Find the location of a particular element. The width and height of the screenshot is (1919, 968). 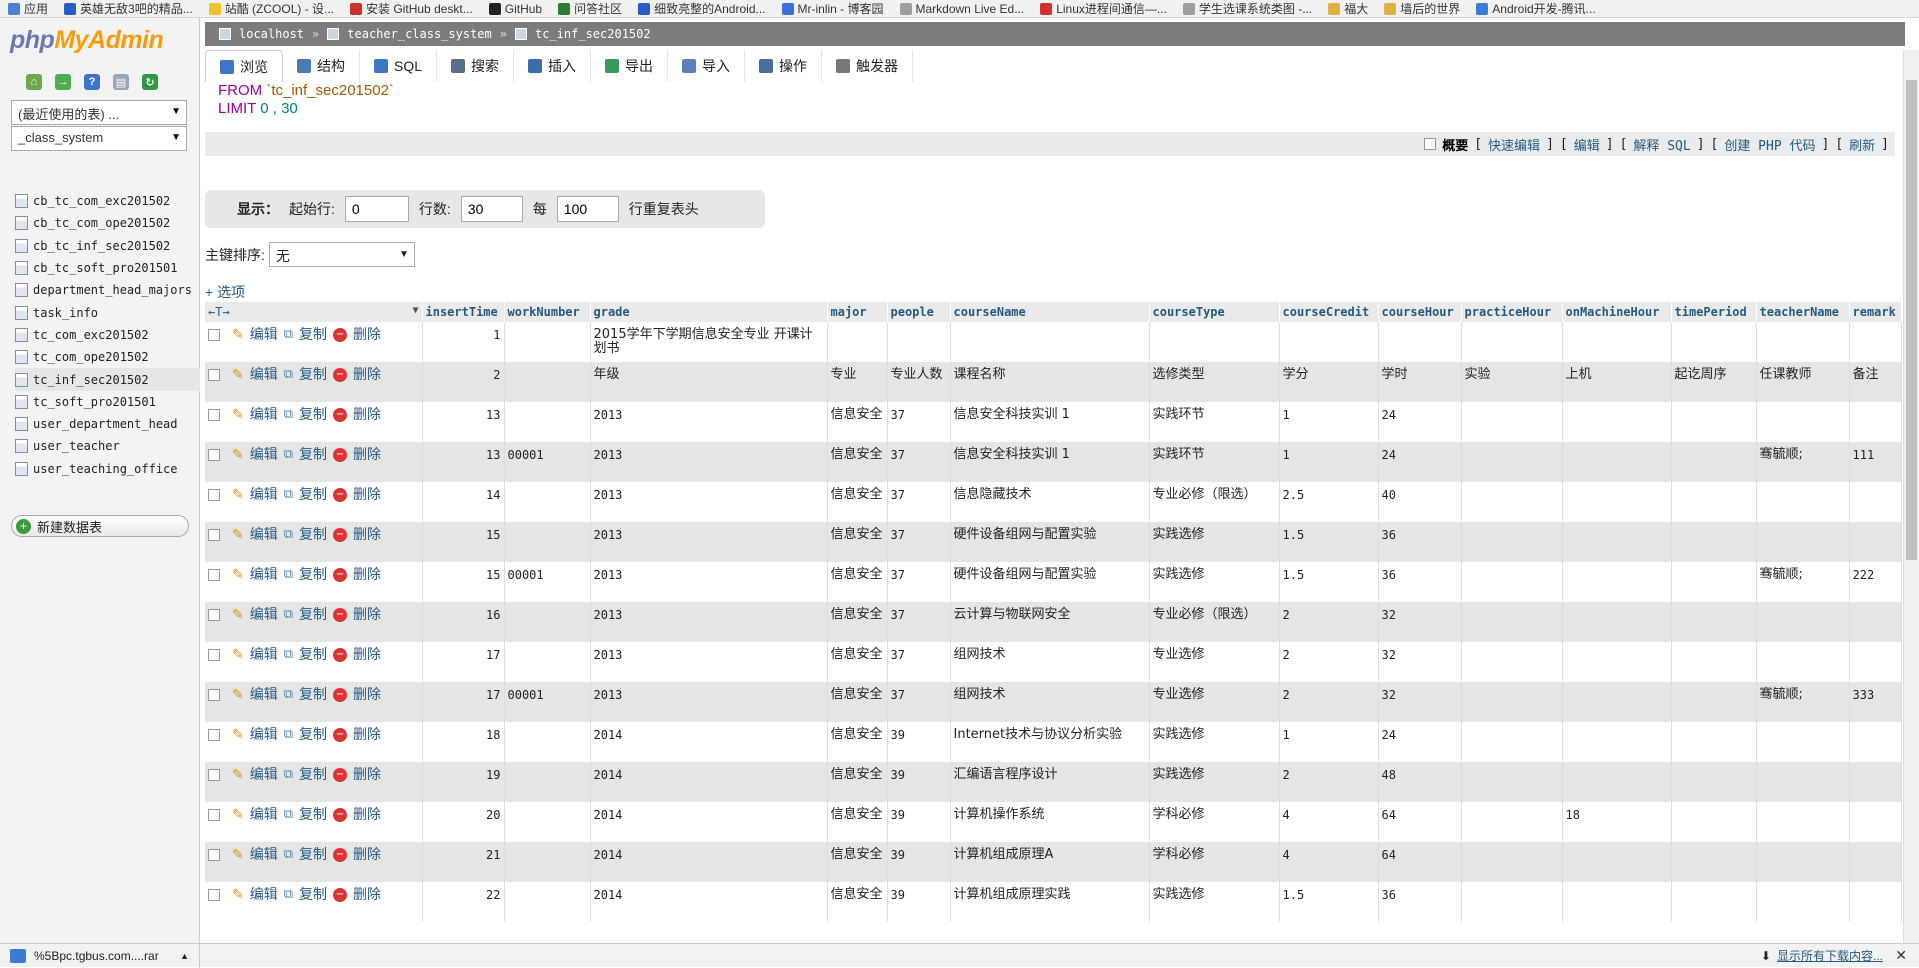

table-cell: 64 is located at coordinates (1420, 862).